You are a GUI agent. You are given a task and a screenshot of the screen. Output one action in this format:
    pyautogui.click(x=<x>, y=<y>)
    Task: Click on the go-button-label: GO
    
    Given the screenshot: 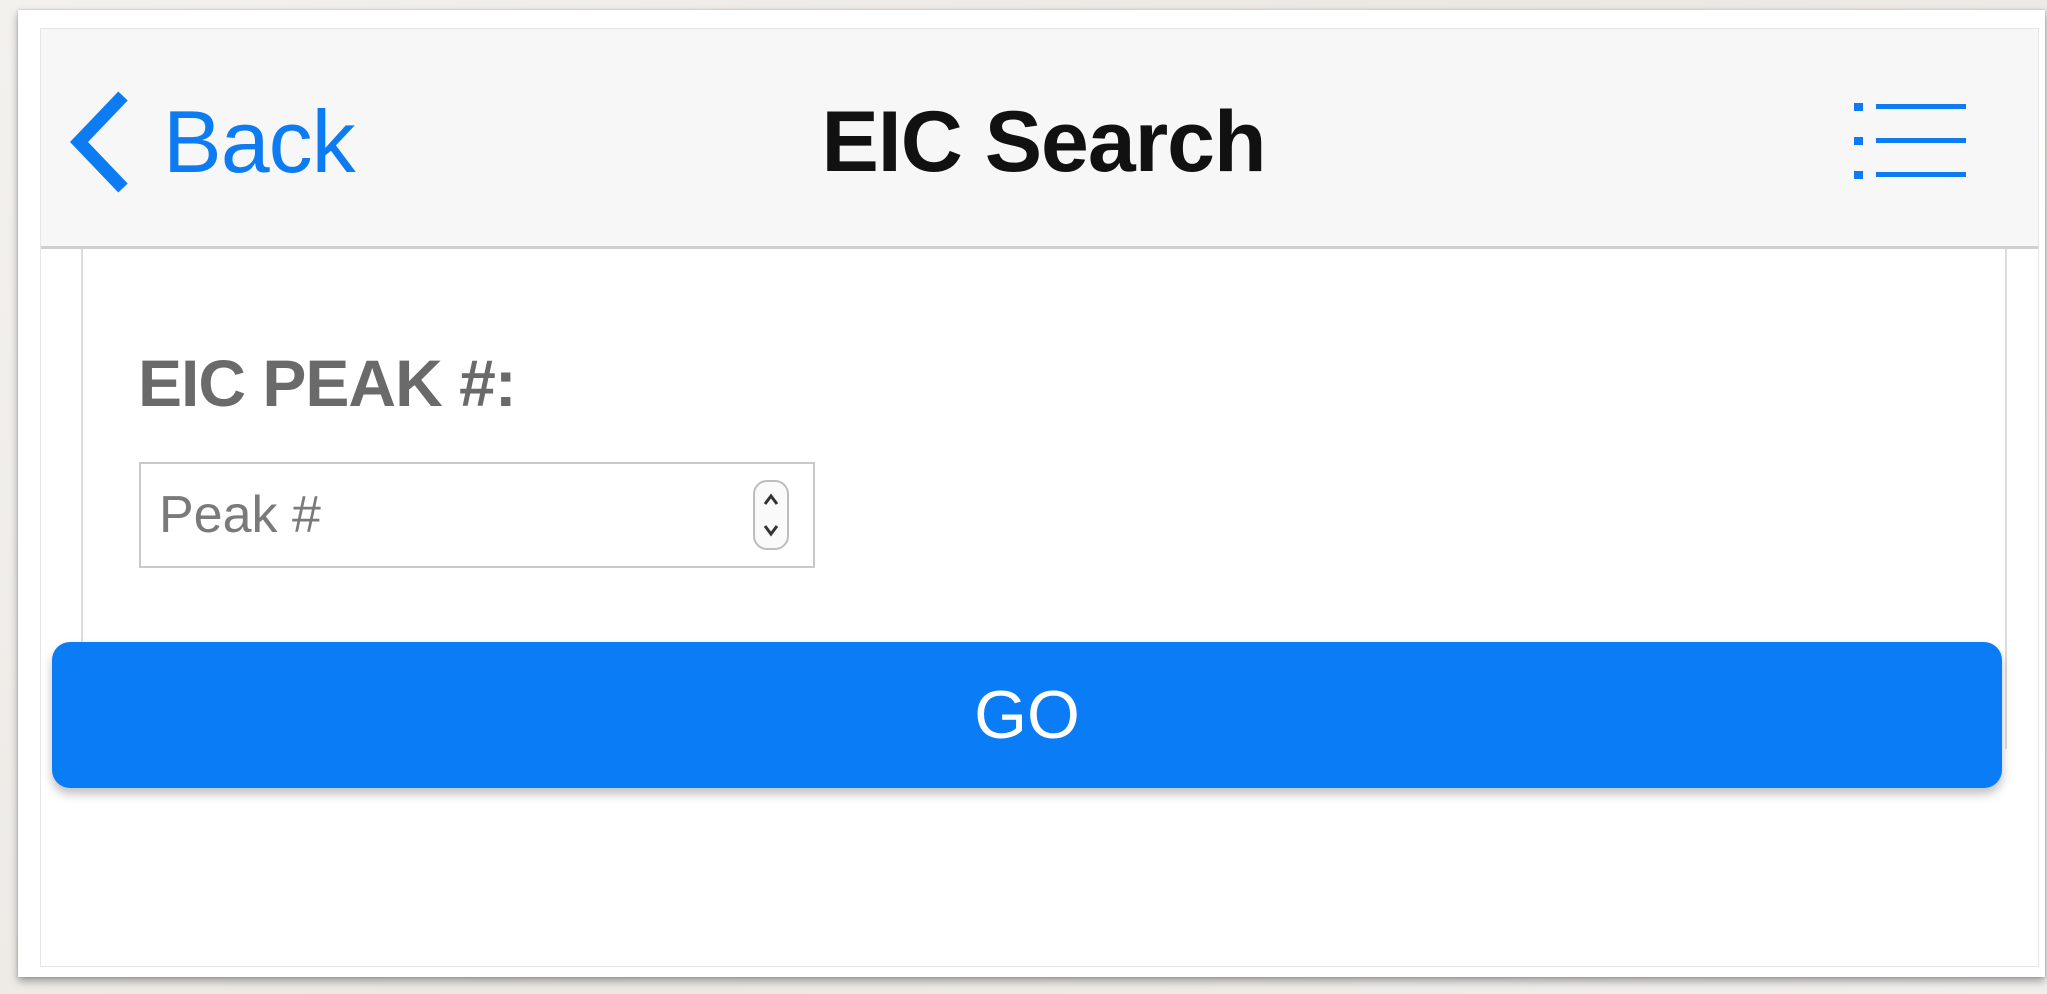 What is the action you would take?
    pyautogui.click(x=1027, y=715)
    